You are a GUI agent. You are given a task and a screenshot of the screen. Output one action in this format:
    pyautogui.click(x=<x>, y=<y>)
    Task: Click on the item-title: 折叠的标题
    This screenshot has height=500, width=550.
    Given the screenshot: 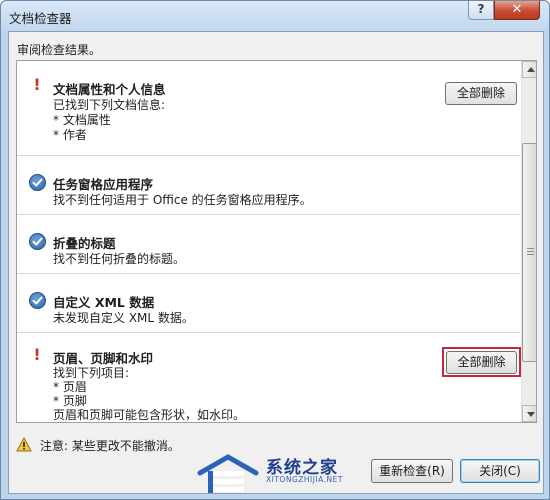 What is the action you would take?
    pyautogui.click(x=84, y=243)
    